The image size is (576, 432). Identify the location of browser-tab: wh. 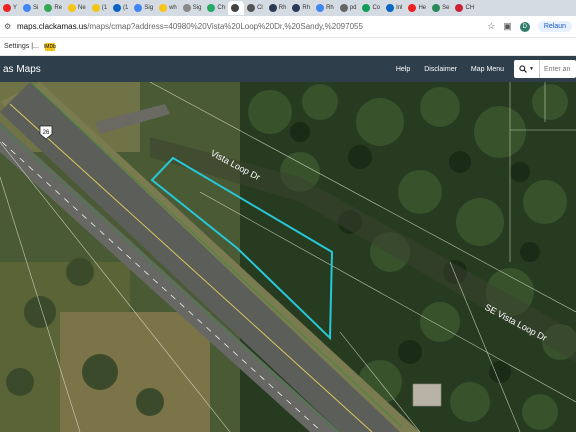
(168, 8).